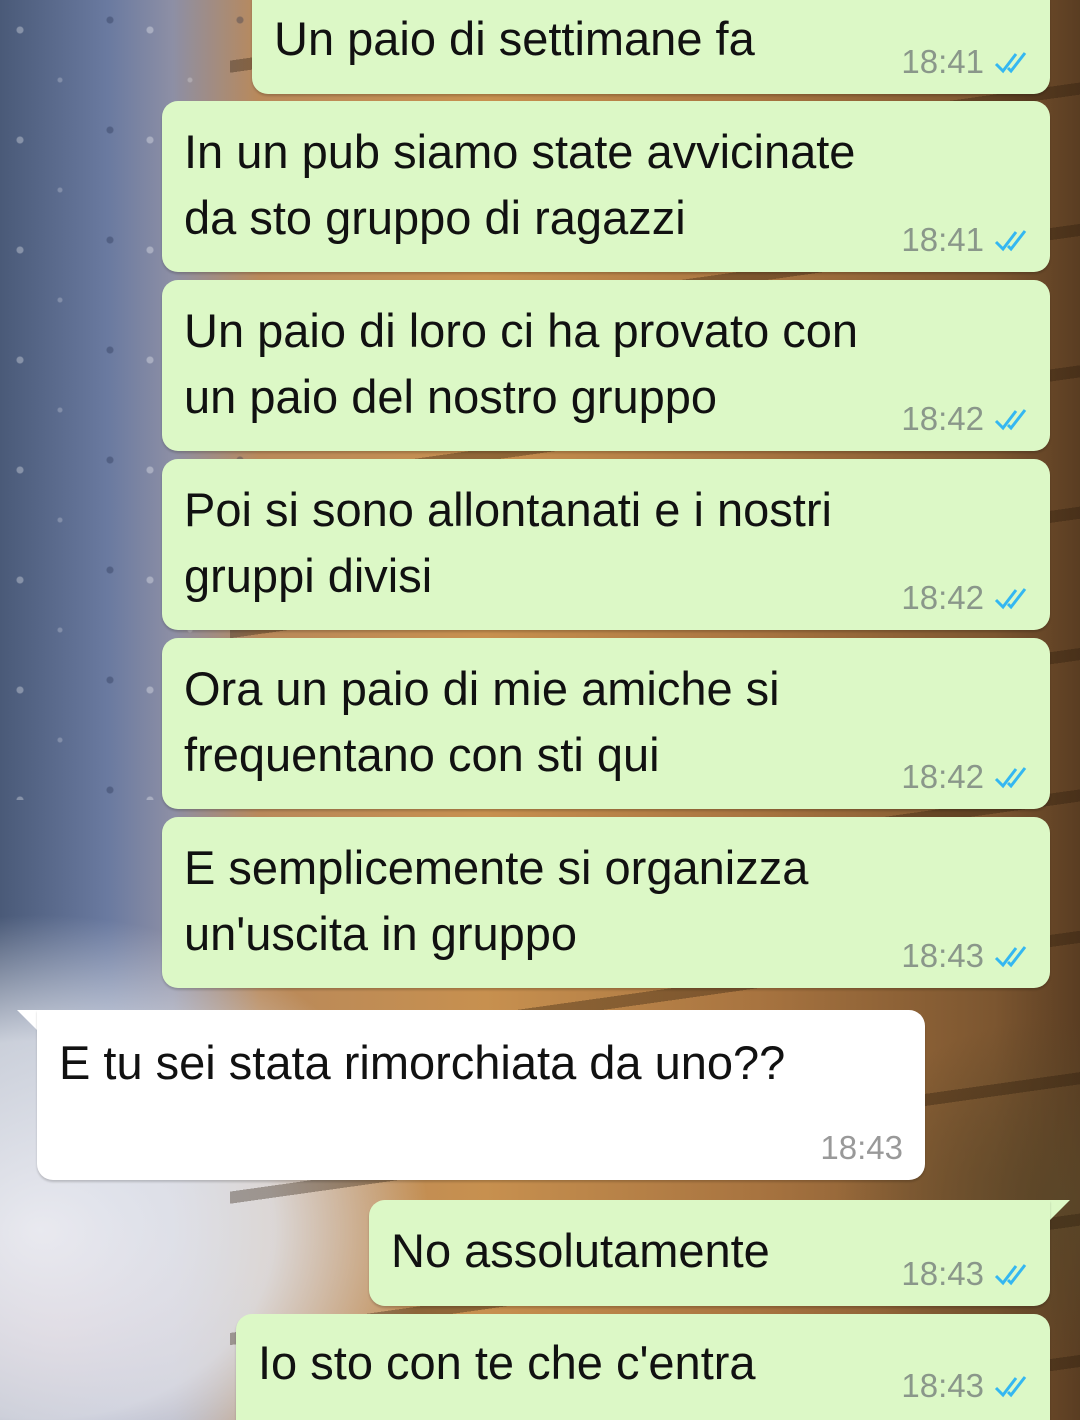 Image resolution: width=1080 pixels, height=1420 pixels. I want to click on message-text: No assolutamente, so click(580, 1251).